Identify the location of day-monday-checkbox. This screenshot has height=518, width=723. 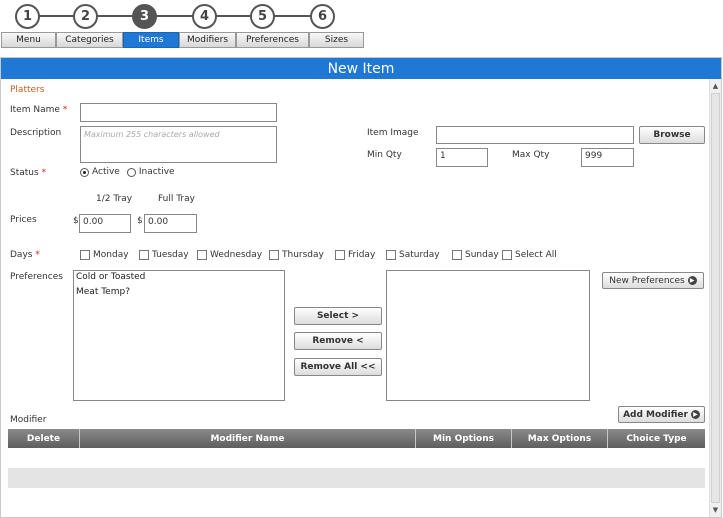
(85, 255).